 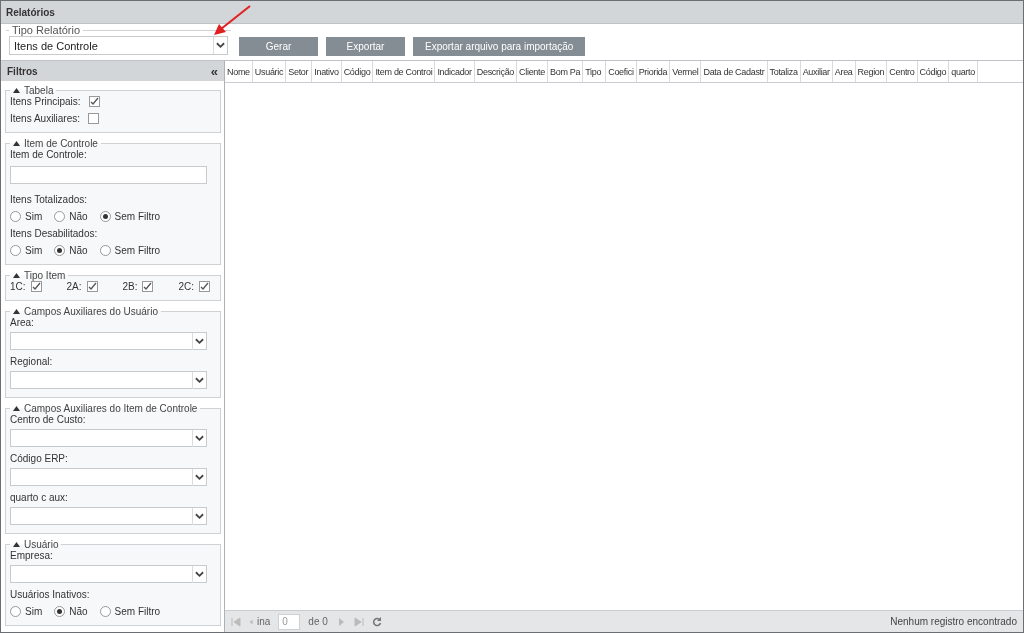 What do you see at coordinates (45, 101) in the screenshot?
I see `checkbox-label: Itens Principais:` at bounding box center [45, 101].